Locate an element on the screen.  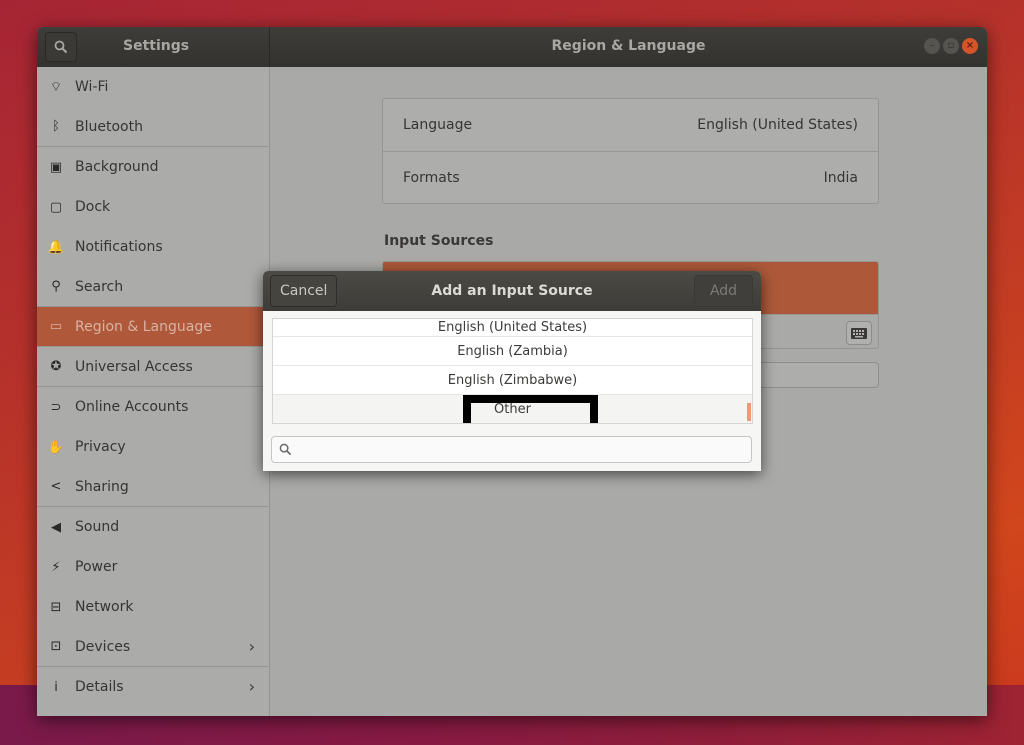
sidebar-item-region-language: ▭ Region & Language is located at coordinates (153, 327).